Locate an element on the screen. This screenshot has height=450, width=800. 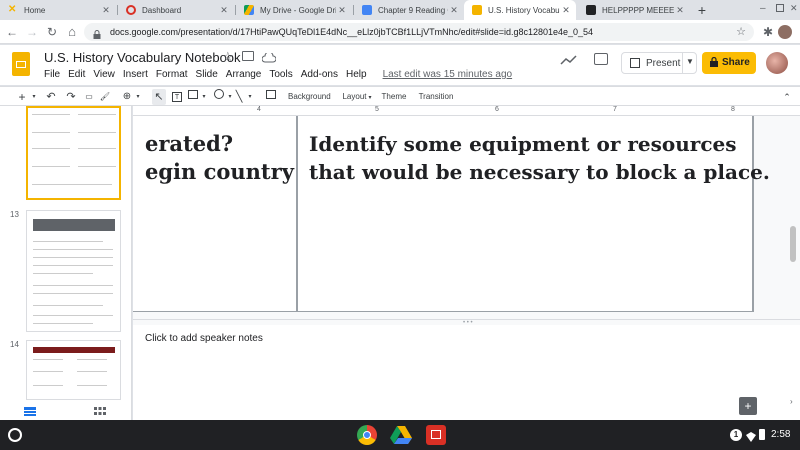
user-avatar is located at coordinates (777, 63).